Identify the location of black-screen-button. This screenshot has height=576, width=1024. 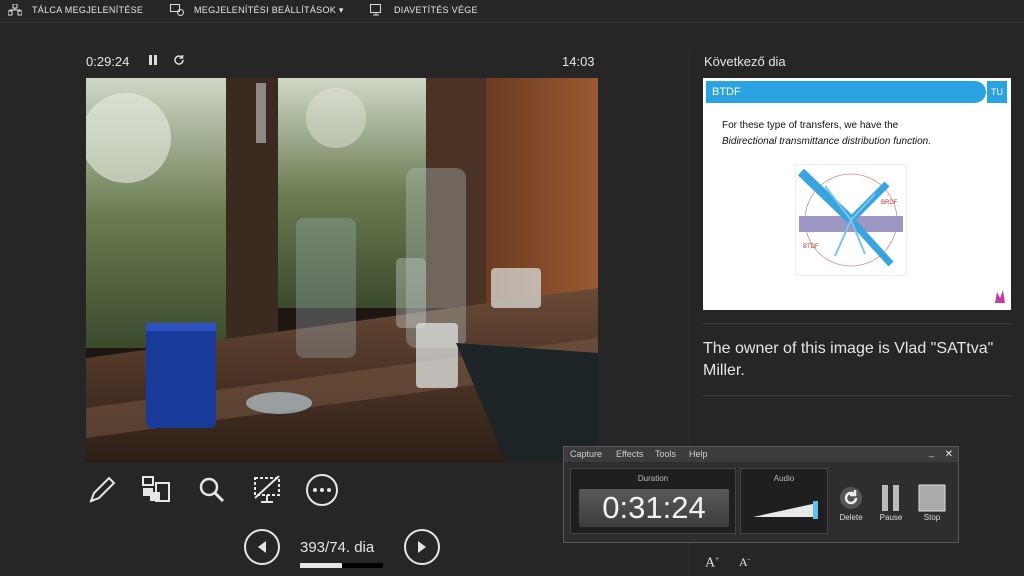
(267, 490).